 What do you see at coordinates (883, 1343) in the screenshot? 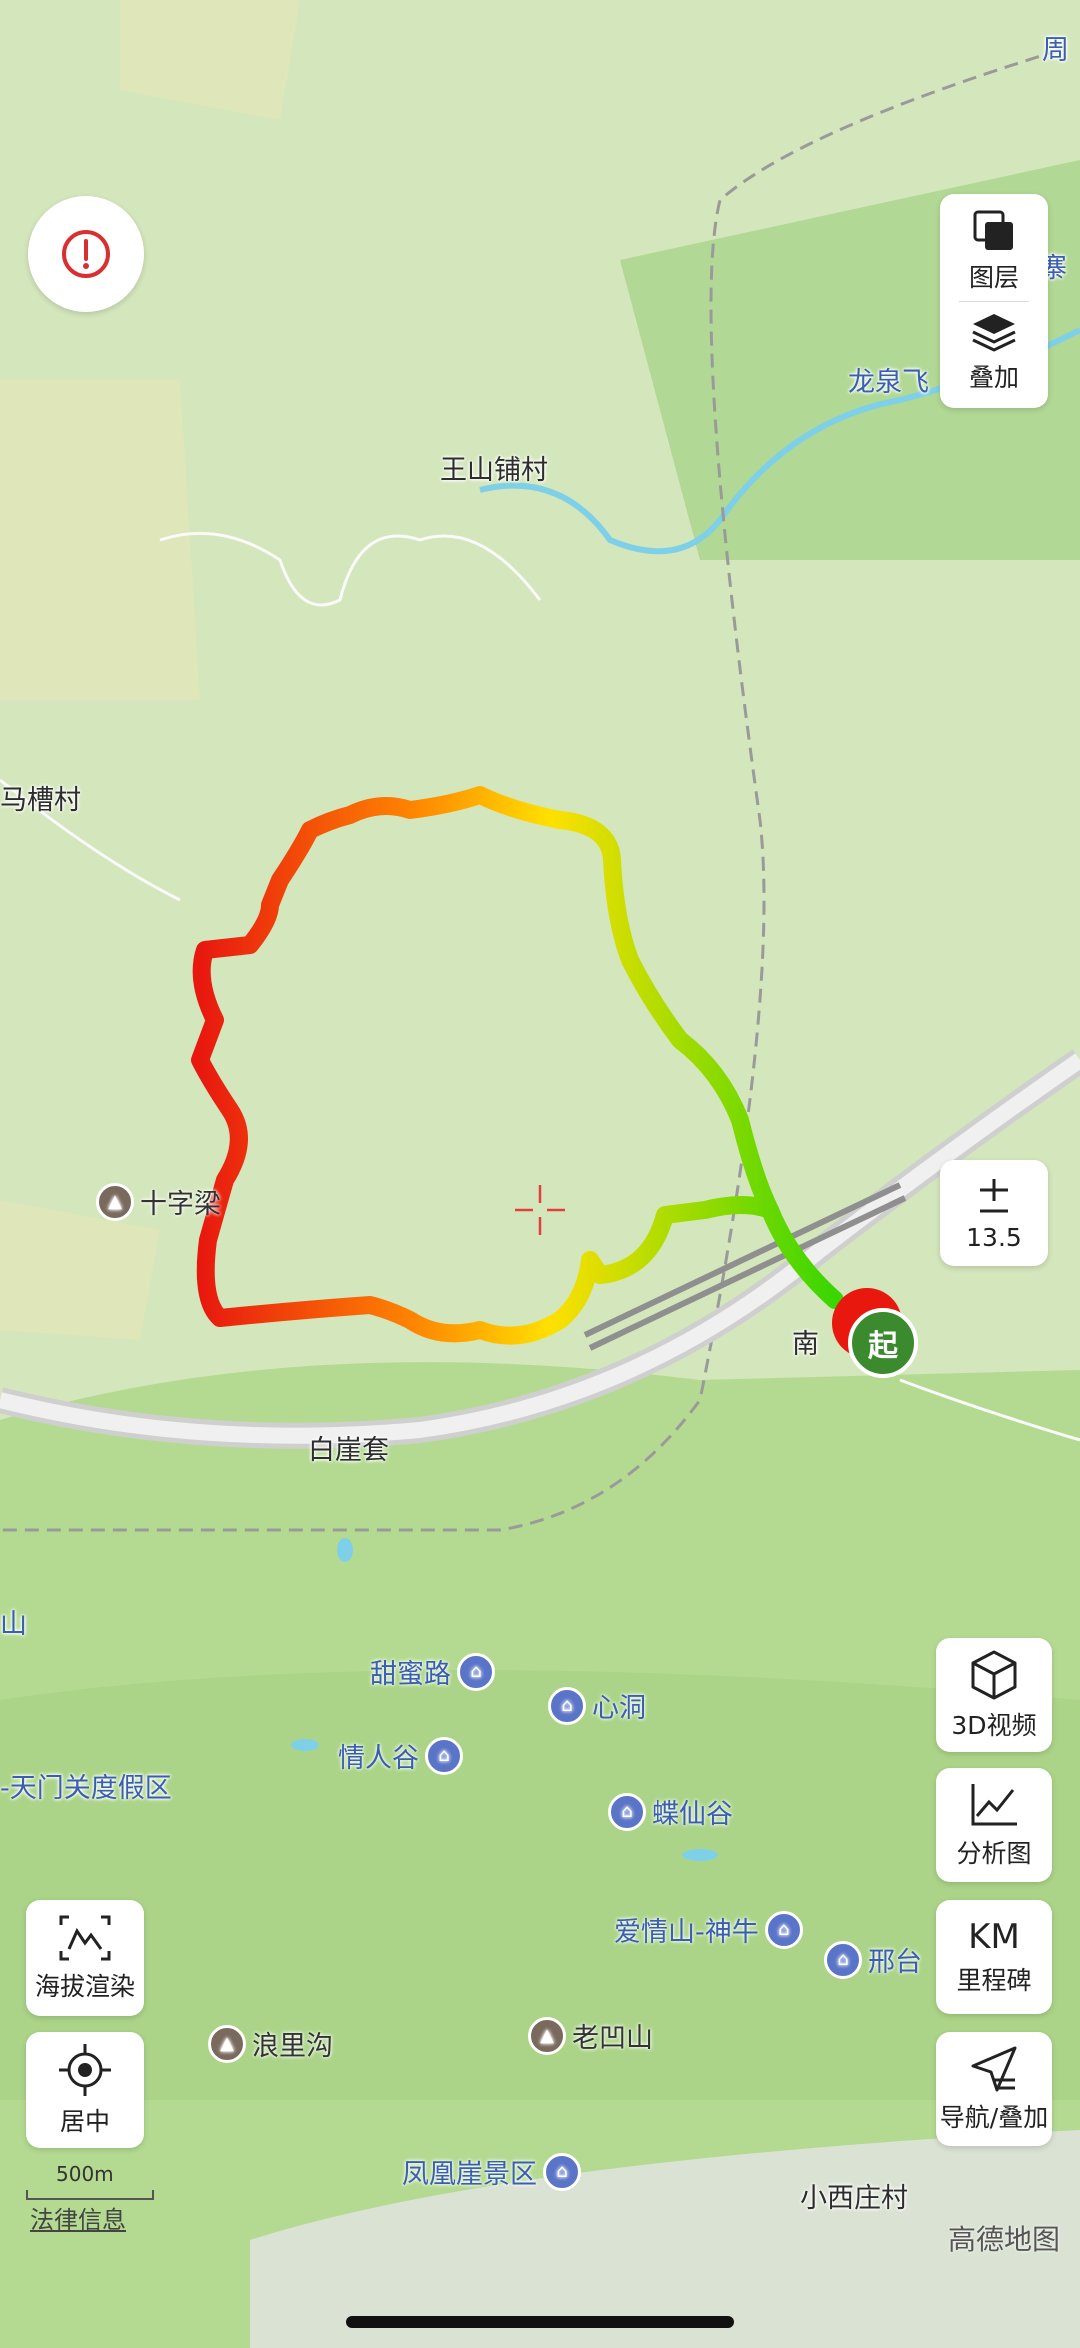
I see `start-marker: 起` at bounding box center [883, 1343].